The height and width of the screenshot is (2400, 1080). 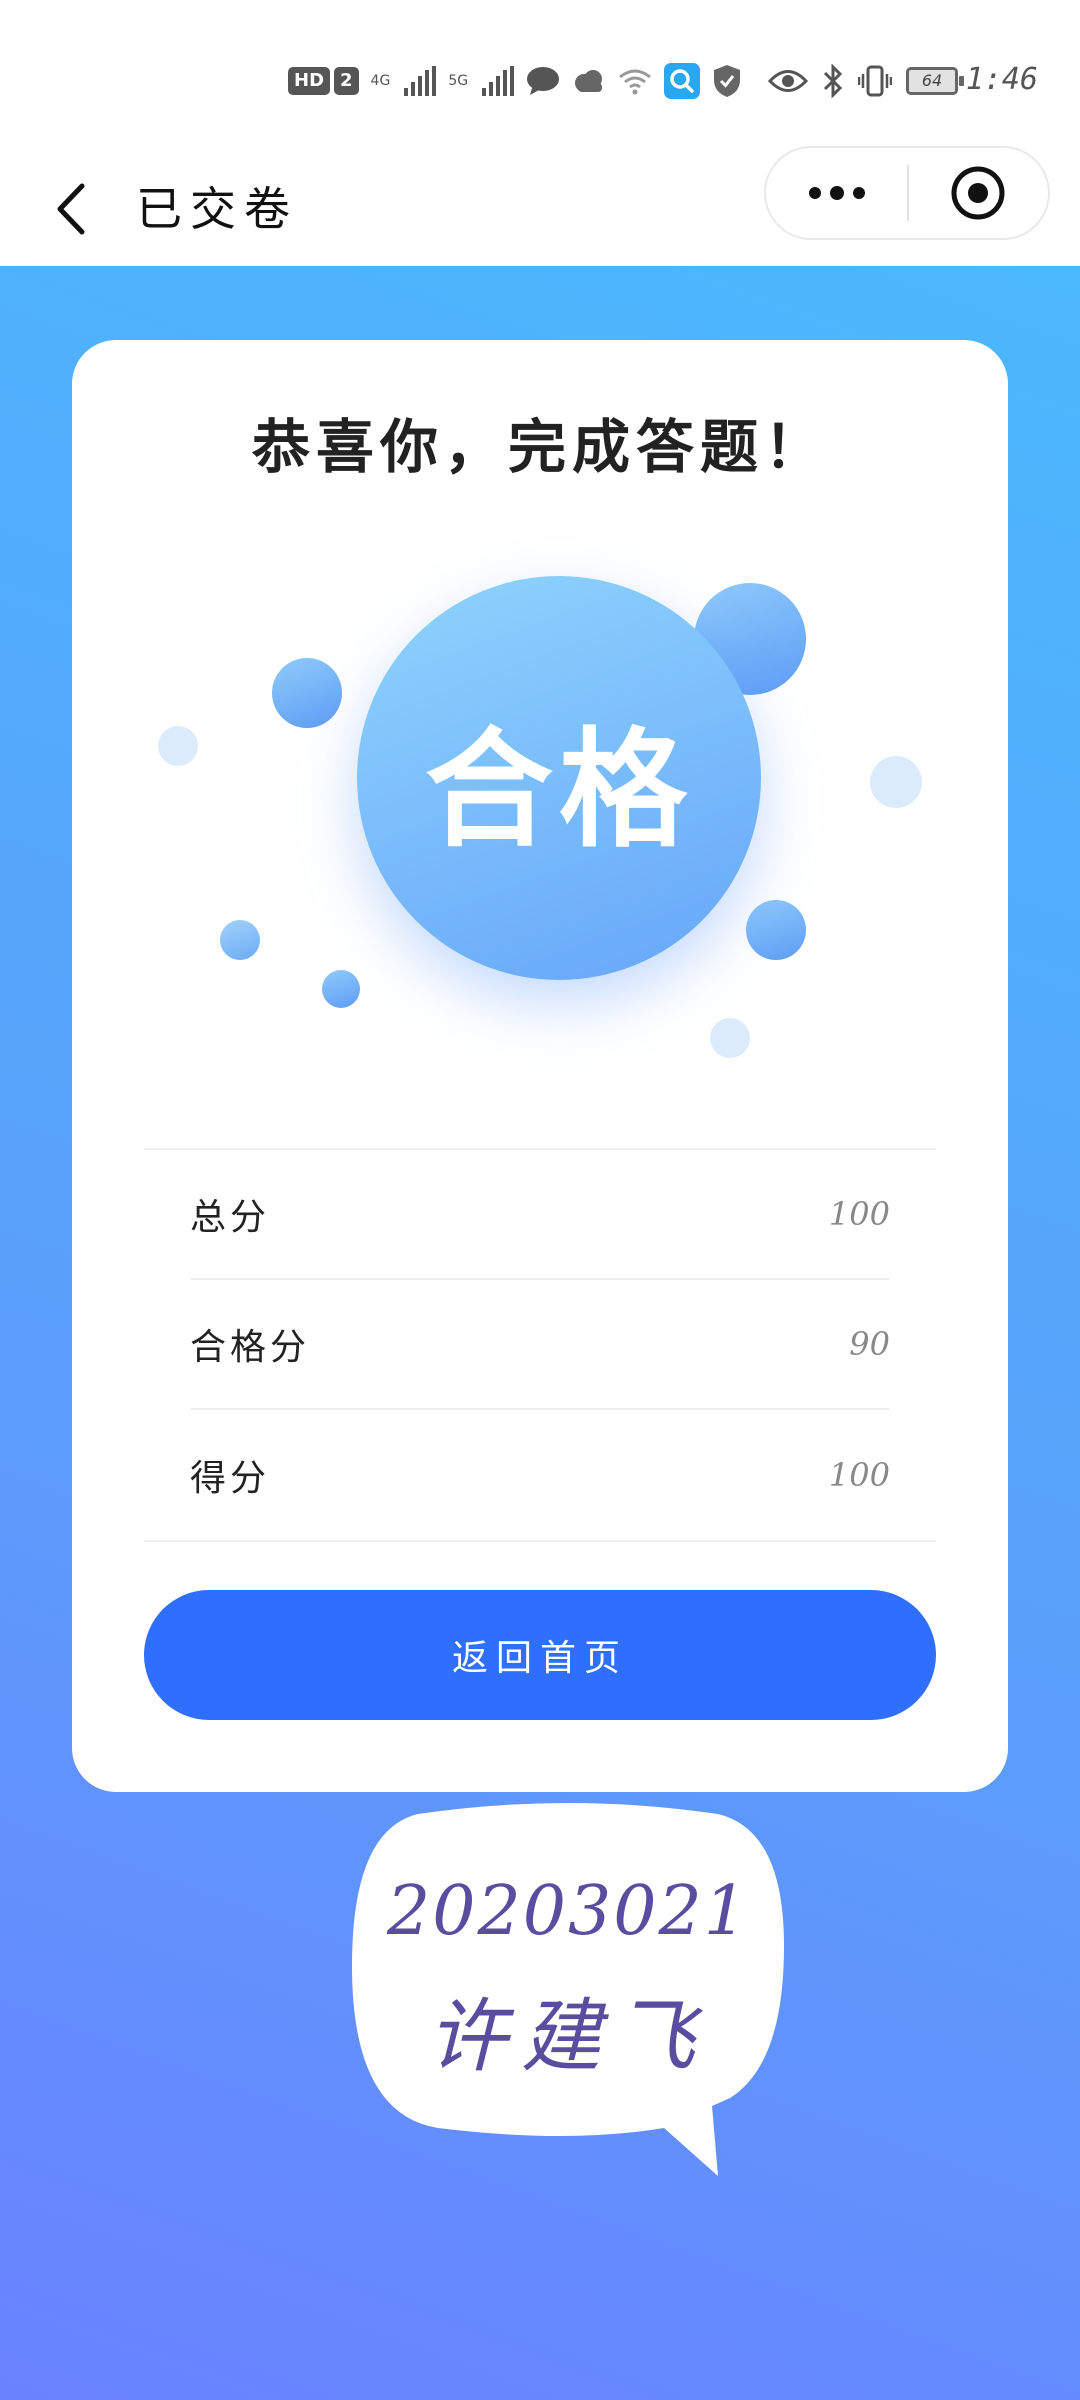 What do you see at coordinates (539, 447) in the screenshot?
I see `congrats-headline: 恭喜你，完成答题！` at bounding box center [539, 447].